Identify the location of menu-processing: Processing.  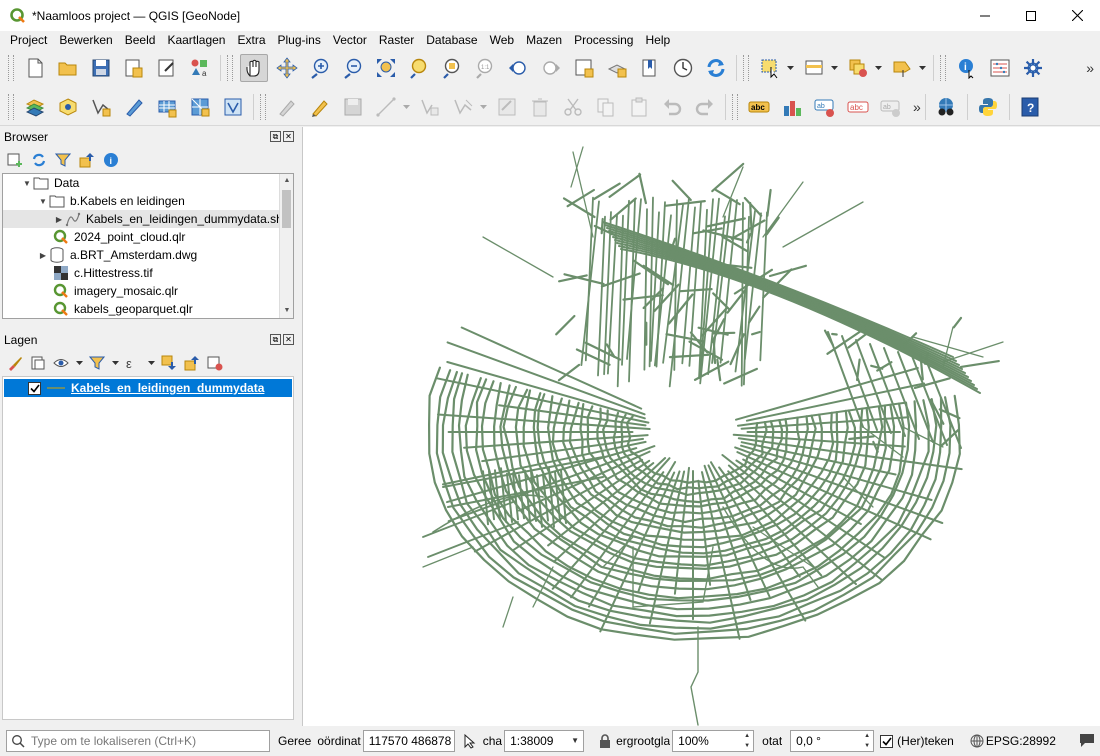
(603, 40).